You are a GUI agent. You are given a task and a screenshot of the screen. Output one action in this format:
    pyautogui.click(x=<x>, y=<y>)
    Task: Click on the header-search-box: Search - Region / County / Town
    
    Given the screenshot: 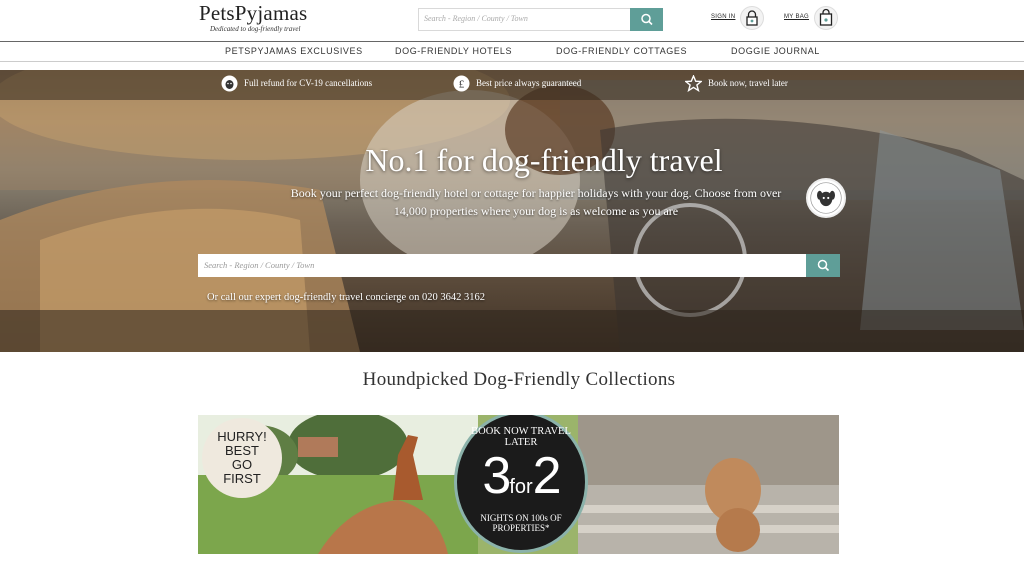 What is the action you would take?
    pyautogui.click(x=540, y=19)
    